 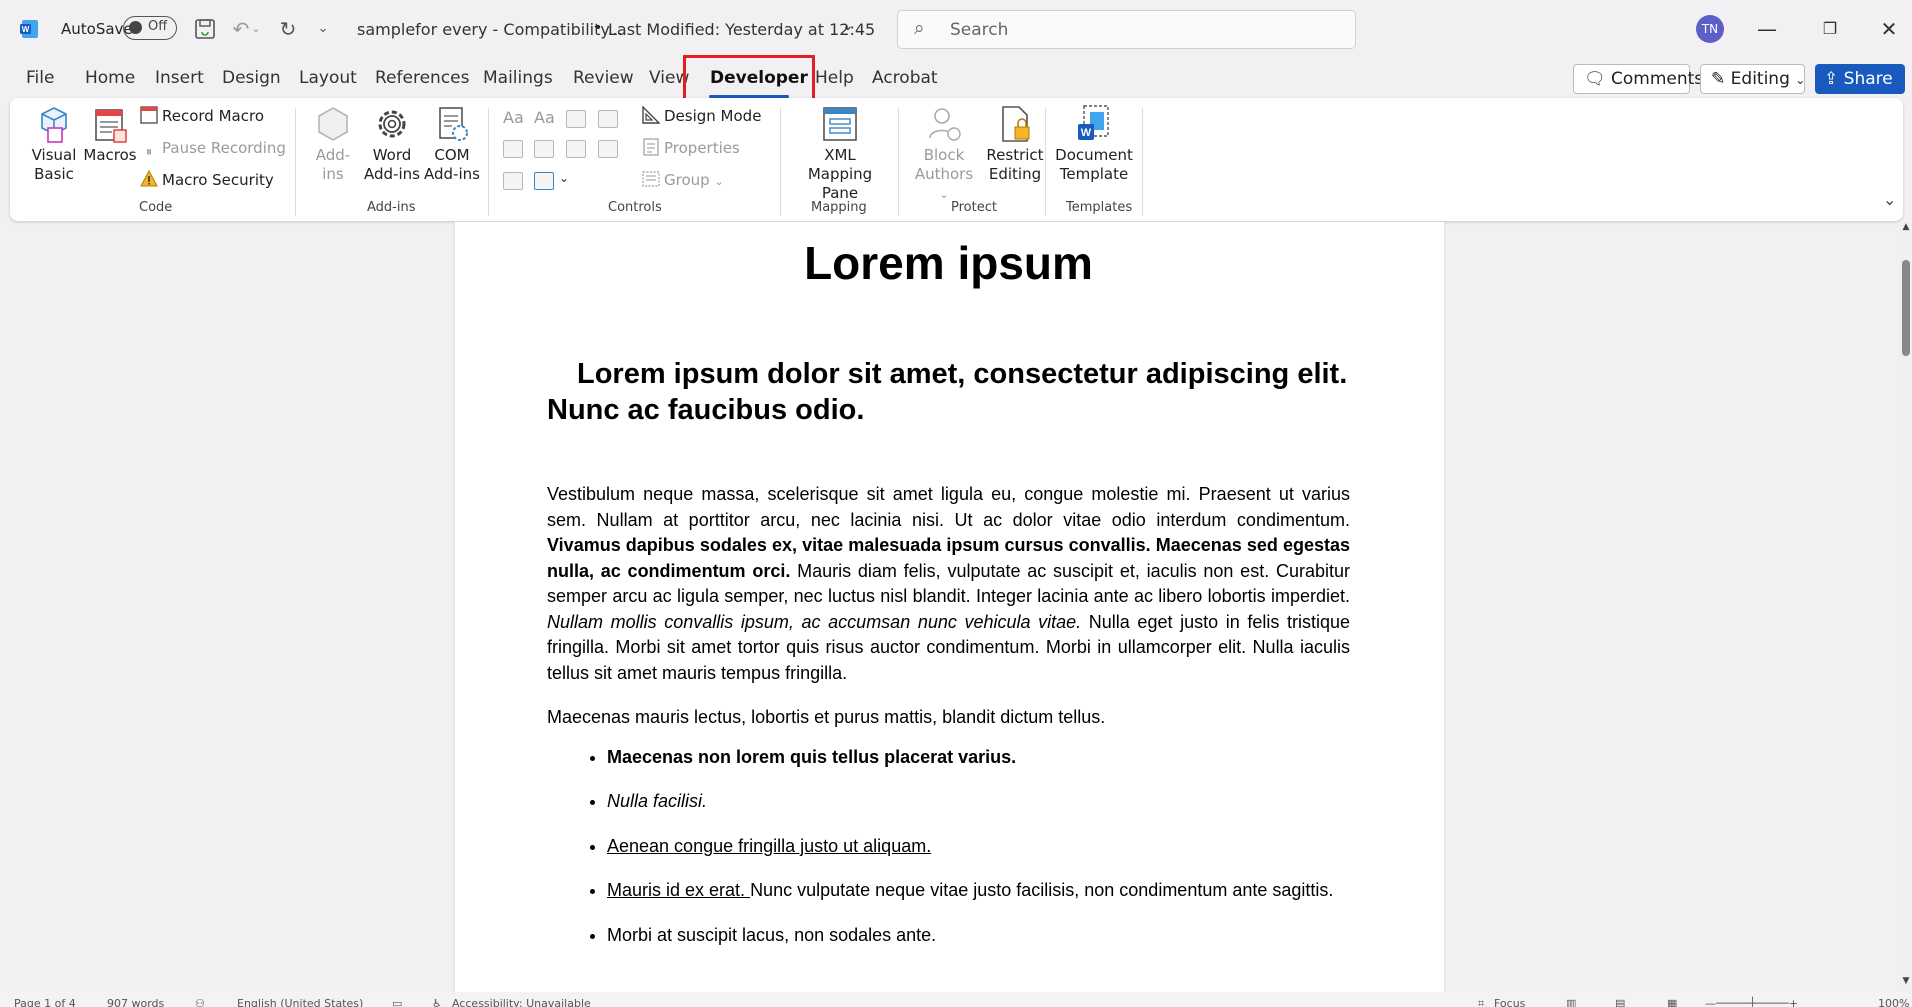 I want to click on properties-button: Properties, so click(x=691, y=148).